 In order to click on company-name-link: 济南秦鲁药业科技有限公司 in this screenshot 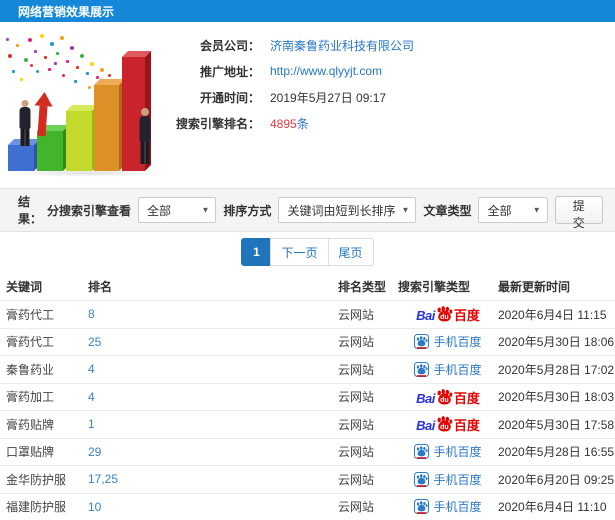, I will do `click(342, 45)`.